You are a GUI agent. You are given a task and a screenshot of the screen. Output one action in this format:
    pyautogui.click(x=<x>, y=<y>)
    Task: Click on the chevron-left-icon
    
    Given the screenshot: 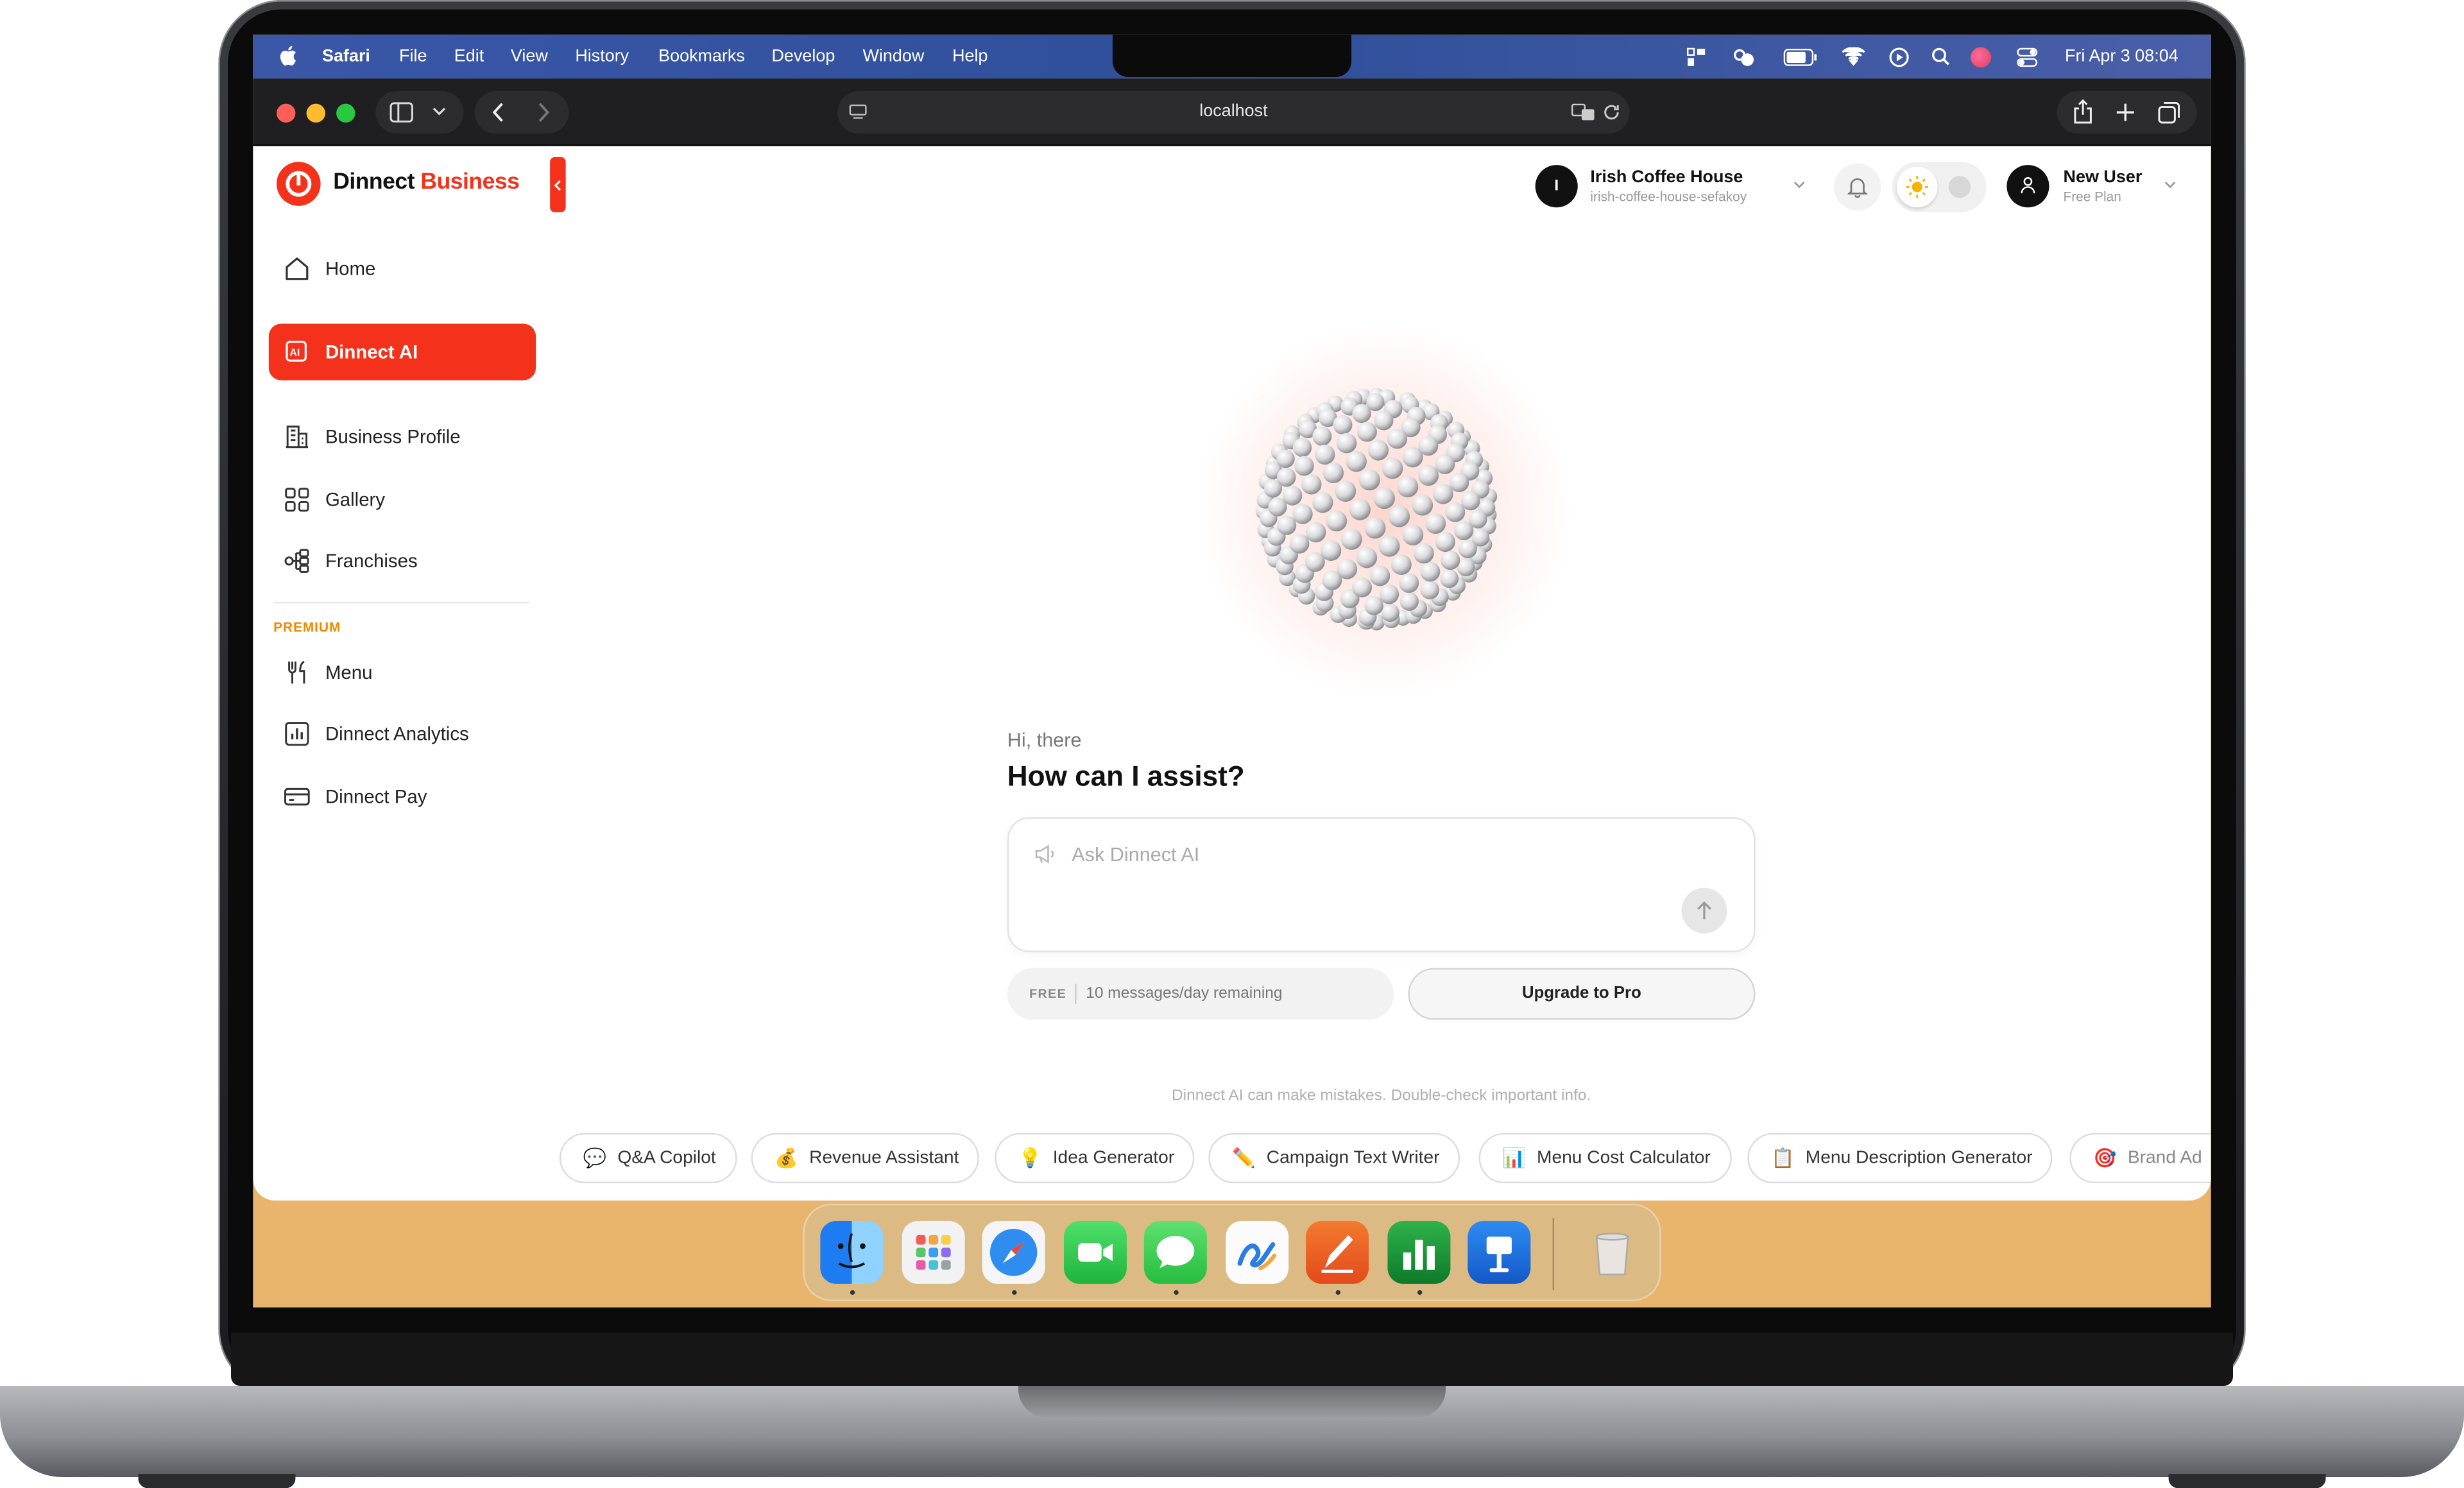 What is the action you would take?
    pyautogui.click(x=557, y=185)
    